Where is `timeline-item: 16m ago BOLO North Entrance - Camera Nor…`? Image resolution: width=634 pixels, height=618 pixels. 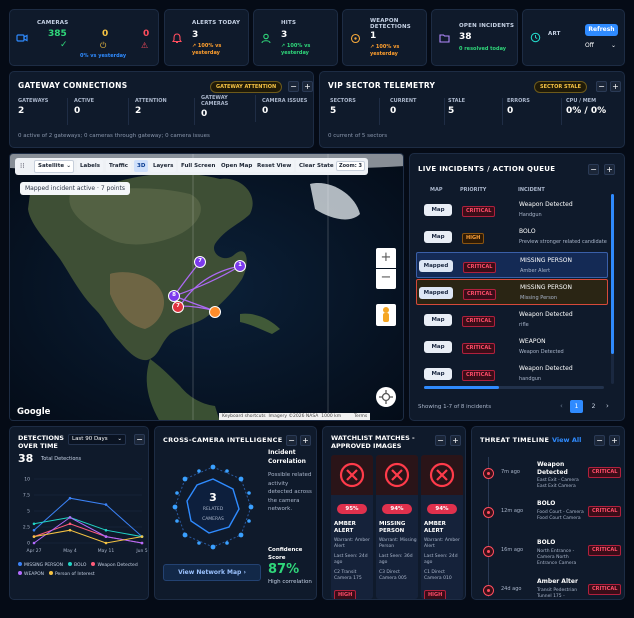
timeline-item: 16m ago BOLO North Entrance - Camera Nor… is located at coordinates (548, 558).